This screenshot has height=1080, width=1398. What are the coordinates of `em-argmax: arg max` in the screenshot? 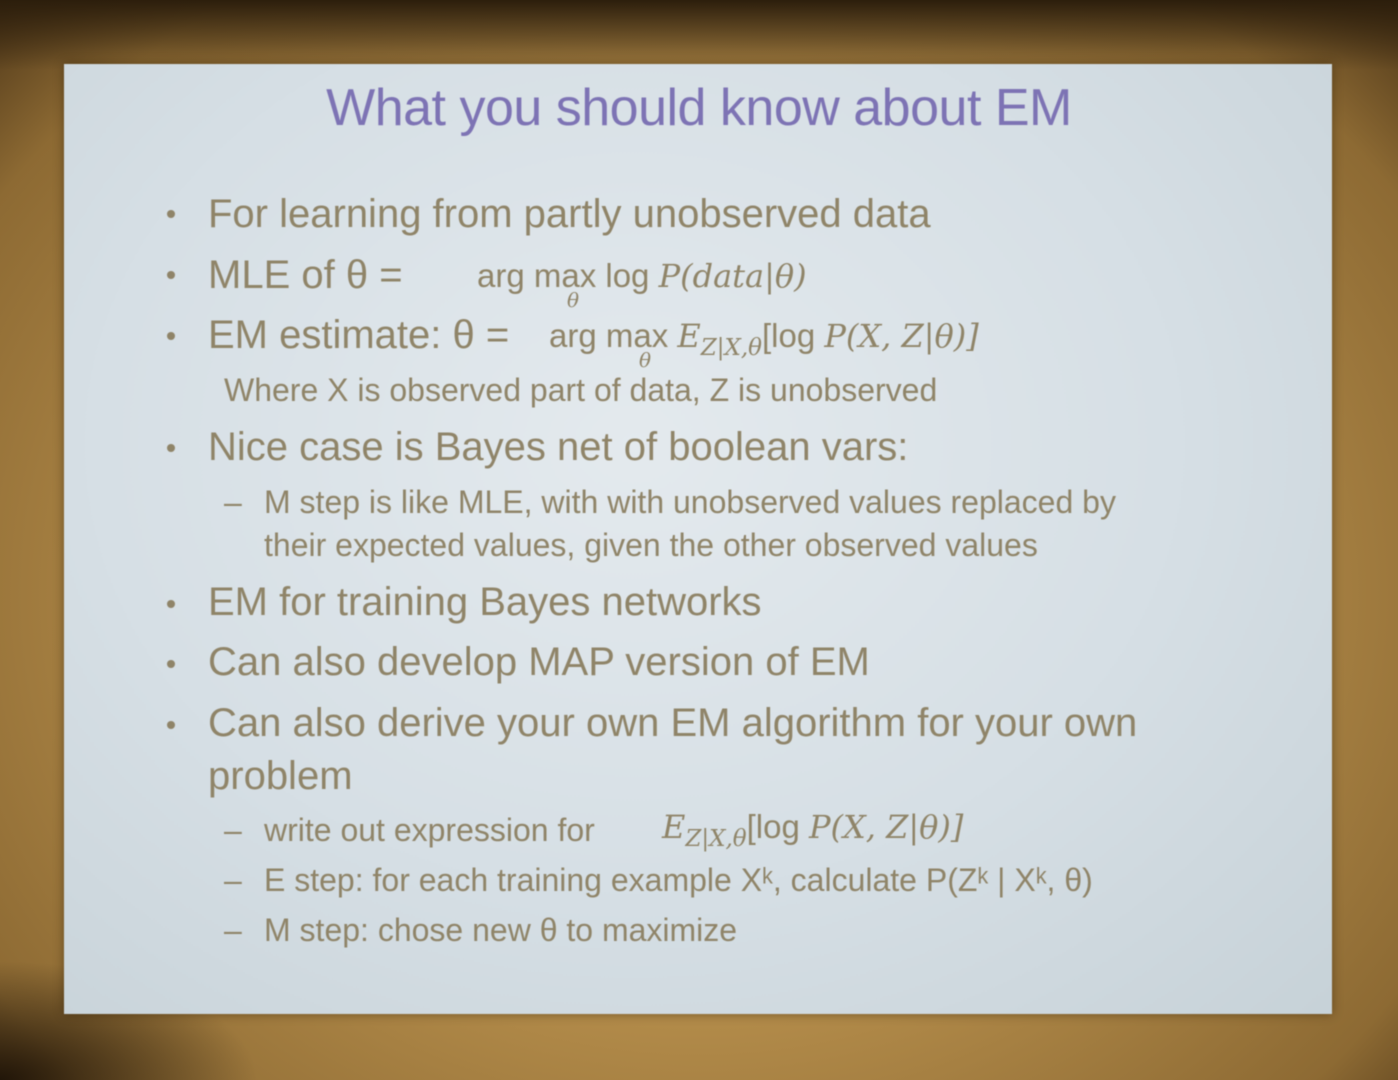 It's located at (613, 335).